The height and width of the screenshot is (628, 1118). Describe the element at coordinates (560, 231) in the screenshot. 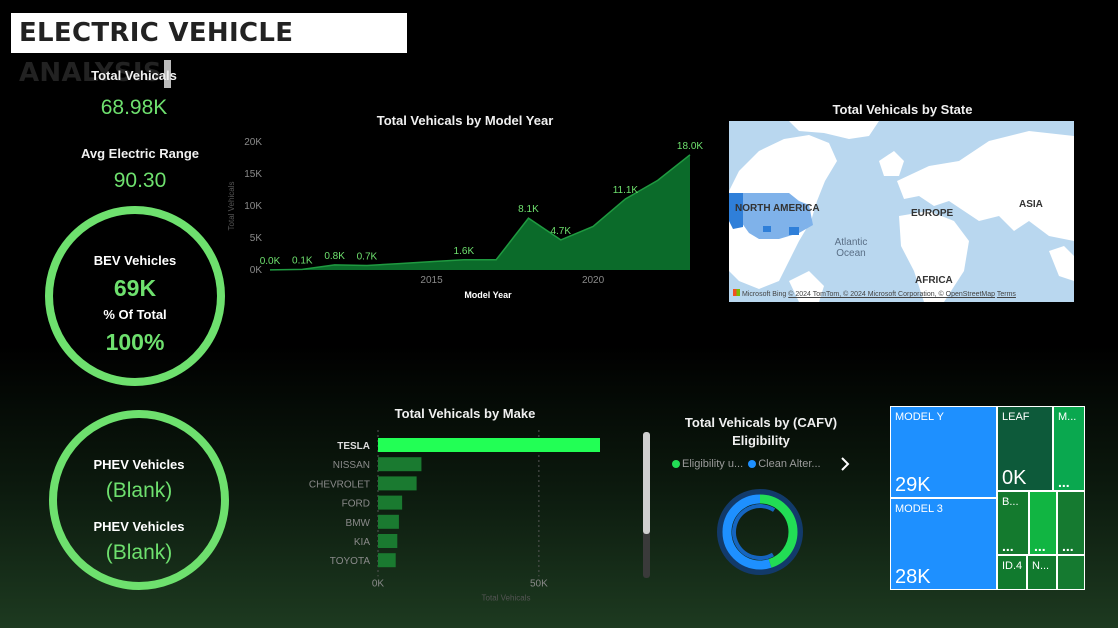

I see `data-label: 4.7K` at that location.